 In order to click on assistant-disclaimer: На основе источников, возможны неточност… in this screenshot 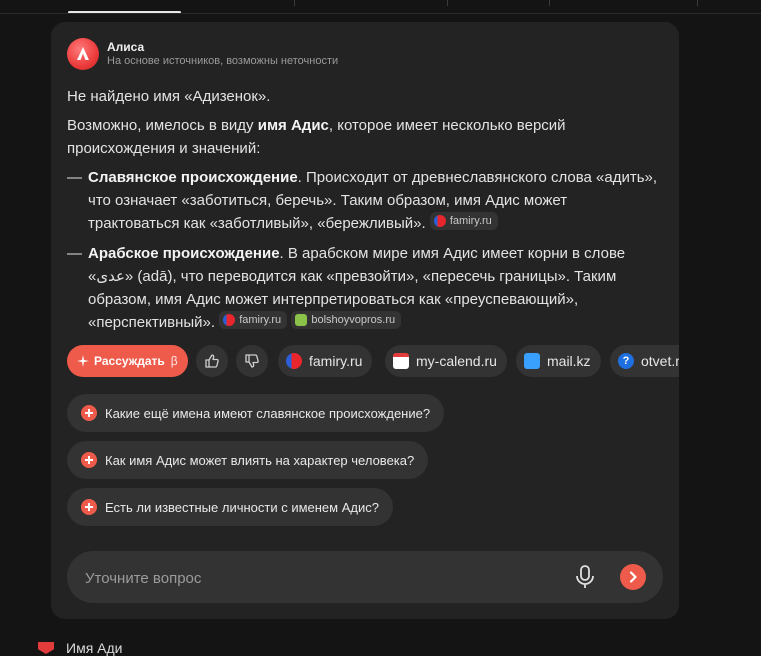, I will do `click(223, 60)`.